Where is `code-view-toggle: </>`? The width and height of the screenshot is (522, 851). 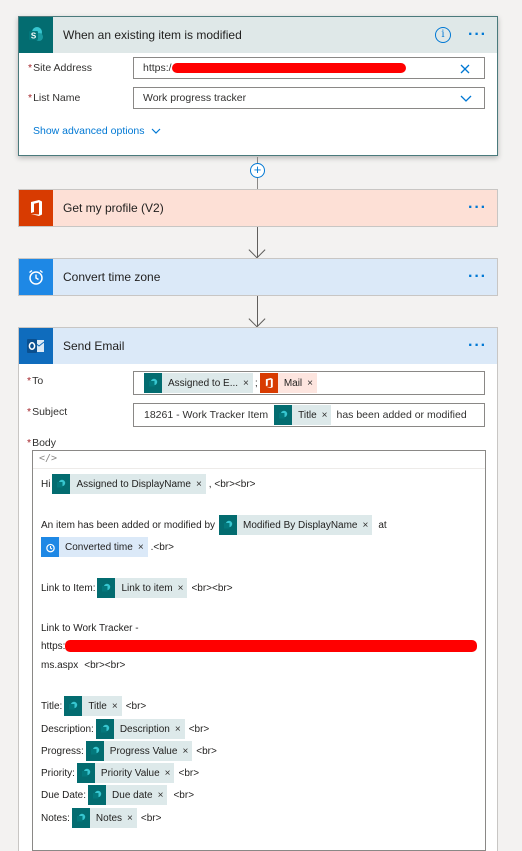
code-view-toggle: </> is located at coordinates (259, 460).